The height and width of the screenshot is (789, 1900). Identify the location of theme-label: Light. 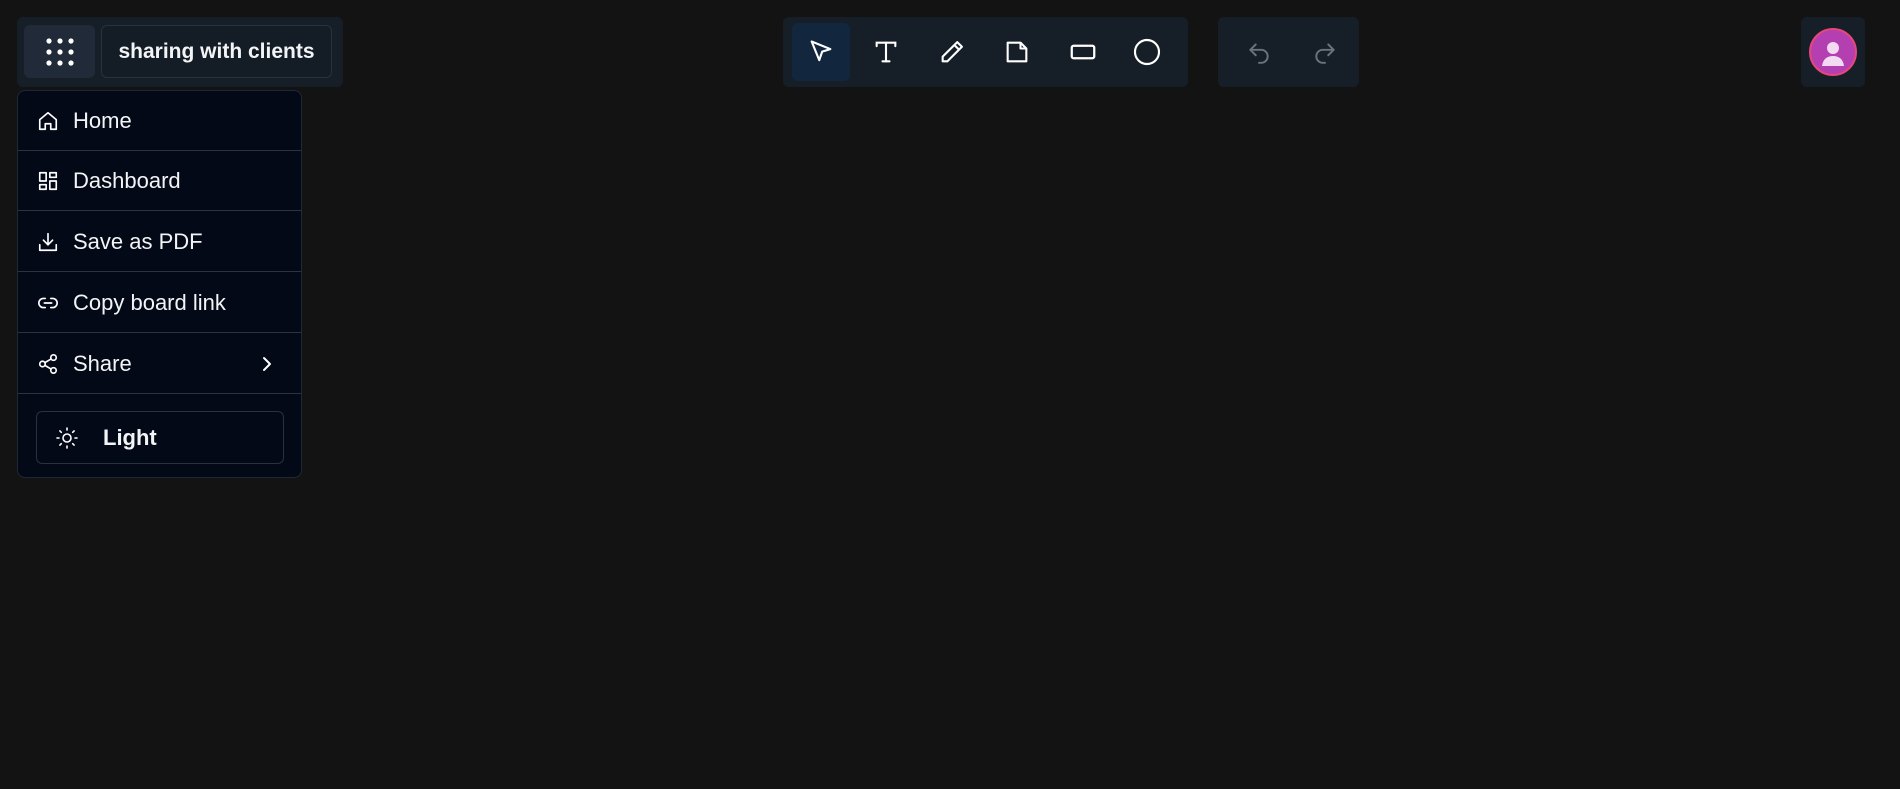
(130, 437).